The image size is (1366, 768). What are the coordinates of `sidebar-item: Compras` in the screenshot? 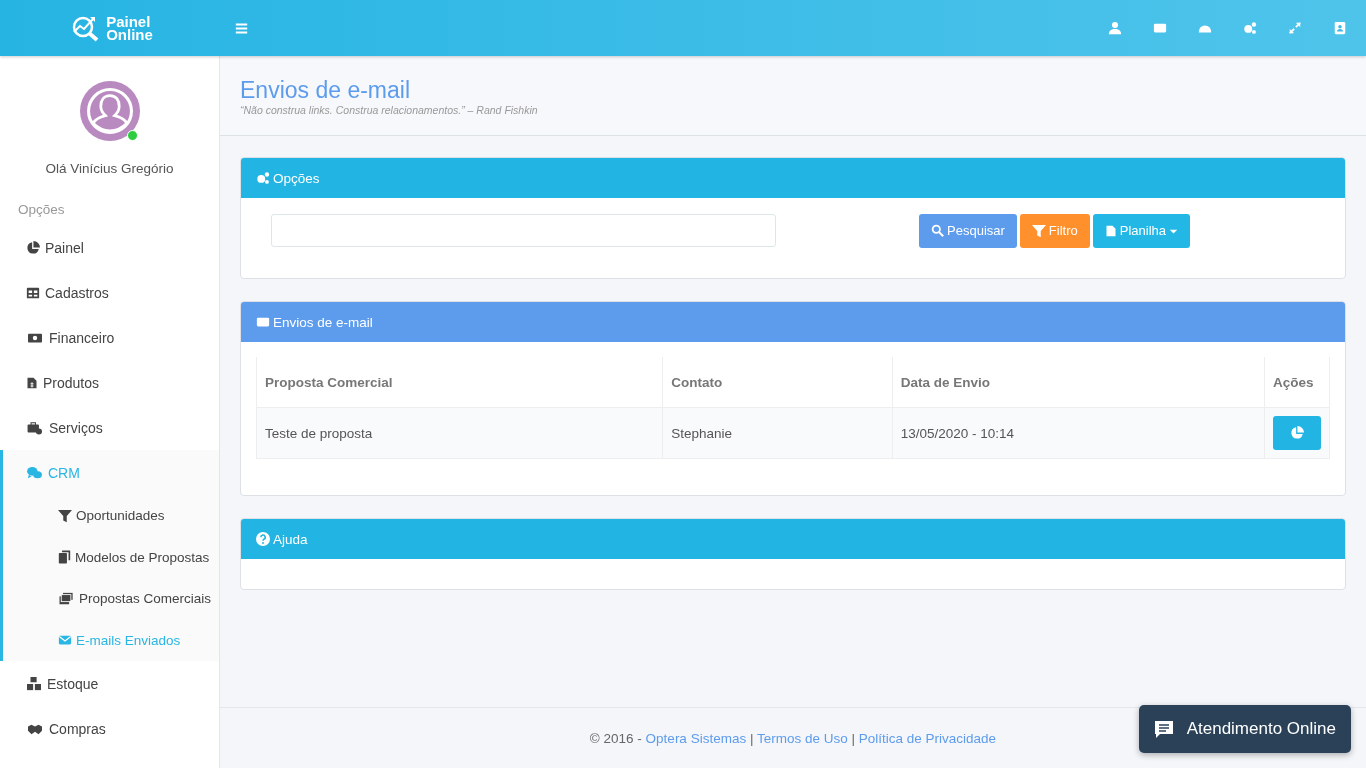 It's located at (109, 728).